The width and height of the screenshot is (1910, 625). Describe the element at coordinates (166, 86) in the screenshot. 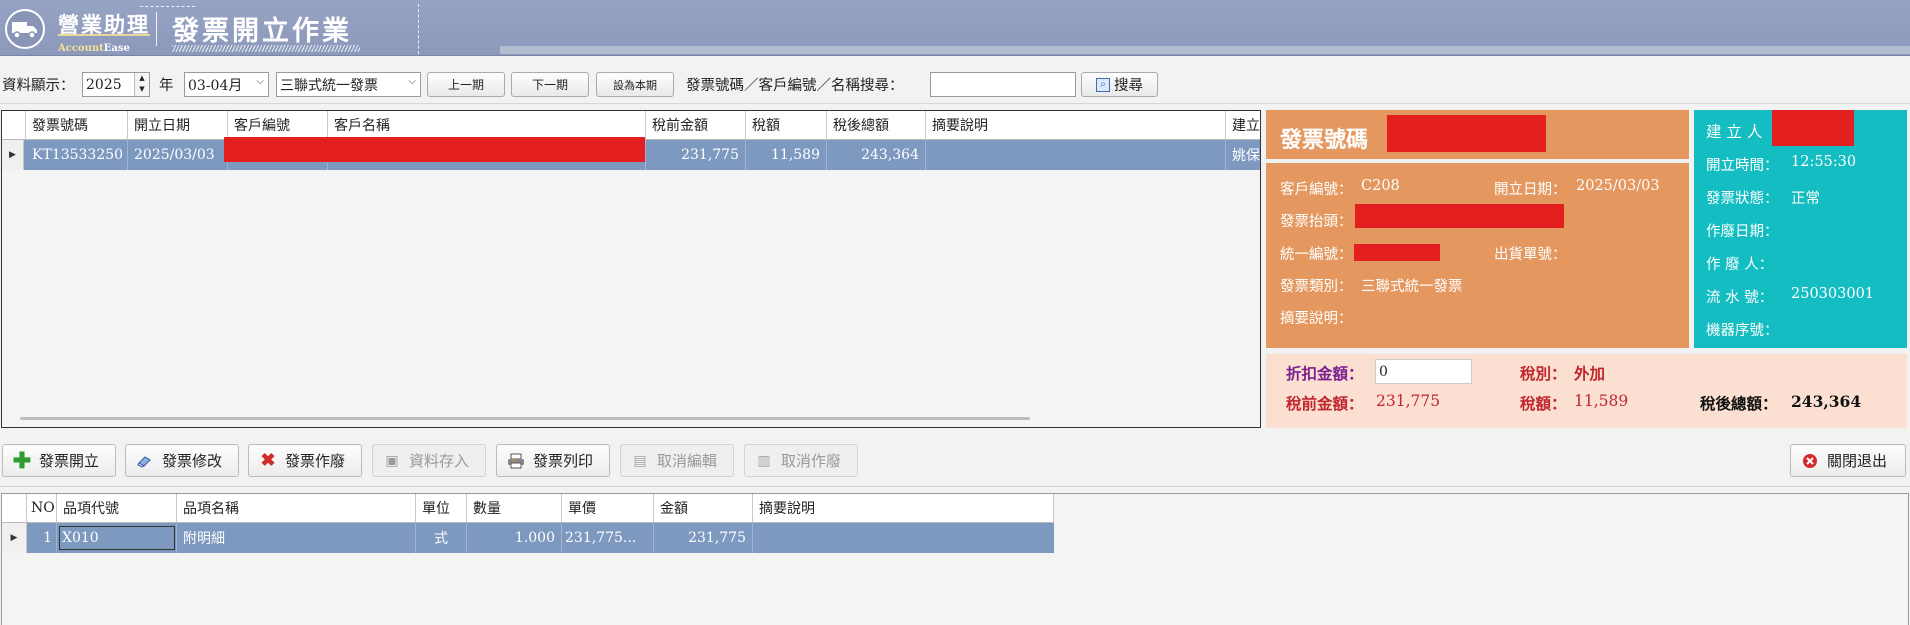

I see `year-label: 年` at that location.